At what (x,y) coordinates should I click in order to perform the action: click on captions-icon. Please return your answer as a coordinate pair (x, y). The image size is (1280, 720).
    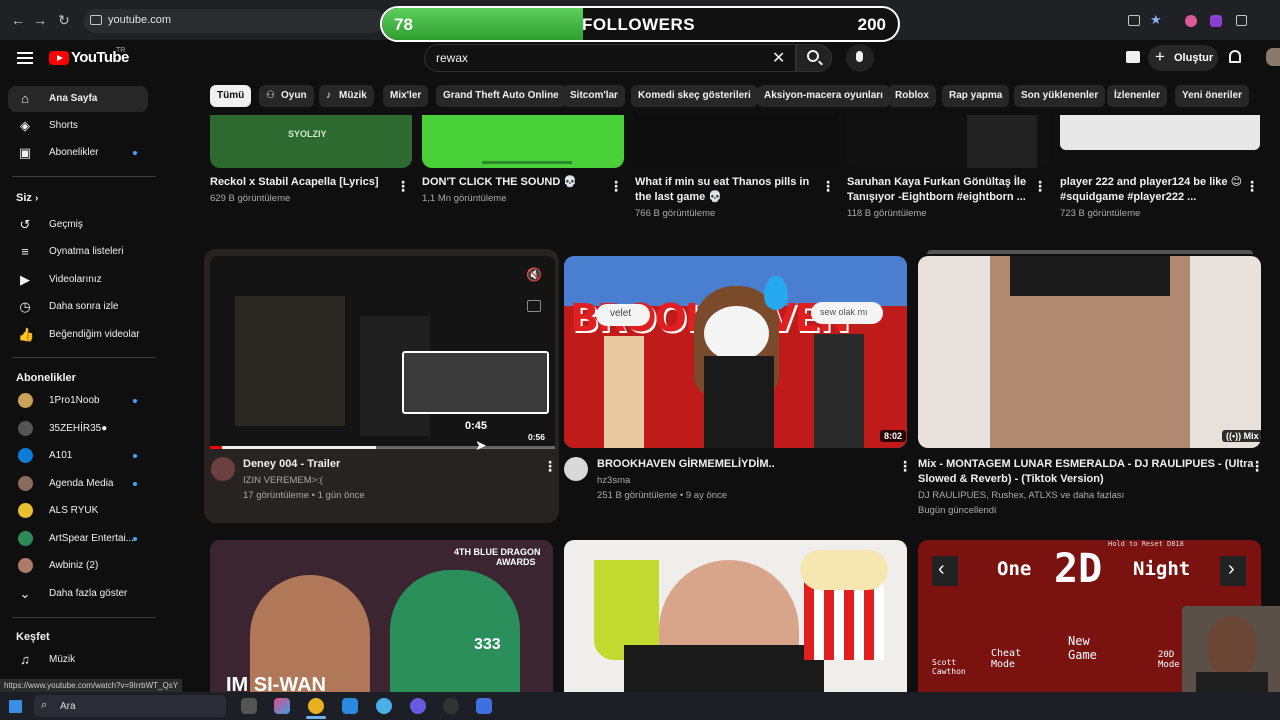
    Looking at the image, I should click on (534, 306).